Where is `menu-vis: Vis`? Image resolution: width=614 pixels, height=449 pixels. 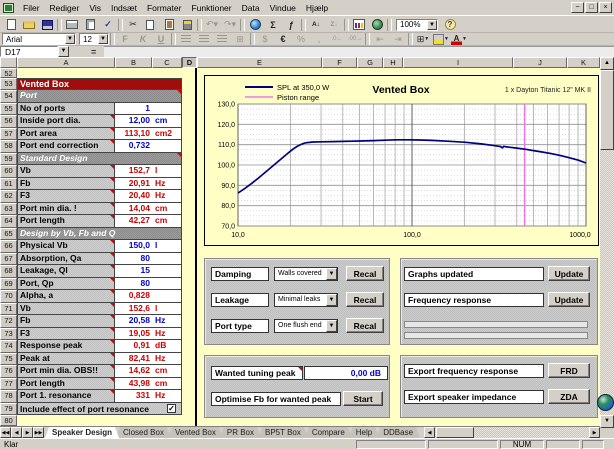
menu-vis: Vis is located at coordinates (95, 8).